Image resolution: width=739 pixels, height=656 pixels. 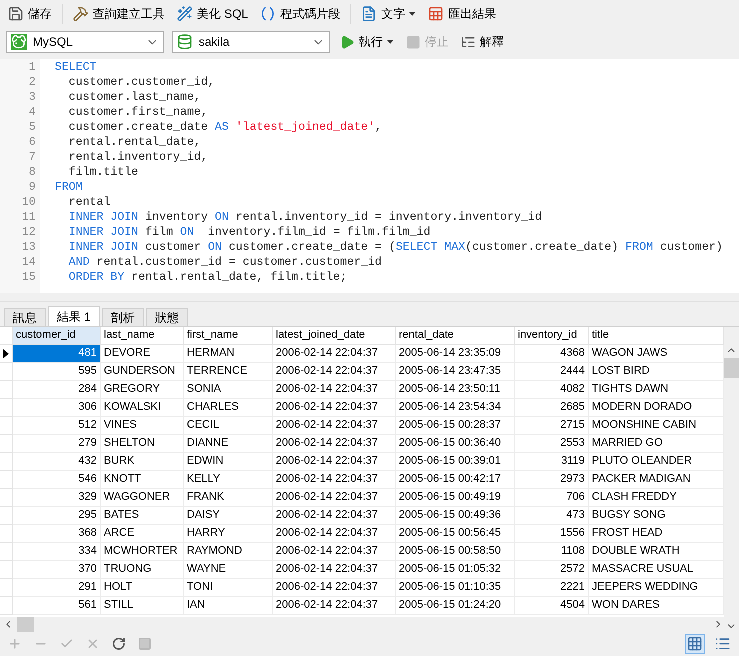 What do you see at coordinates (57, 480) in the screenshot?
I see `table-cell: 546` at bounding box center [57, 480].